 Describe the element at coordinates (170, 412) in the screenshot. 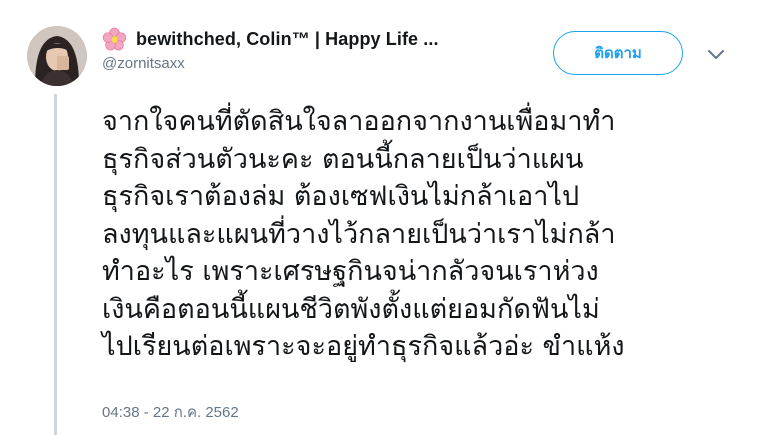

I see `tweet-timestamp: 04:38 - 22 ก.ค. 2562` at that location.